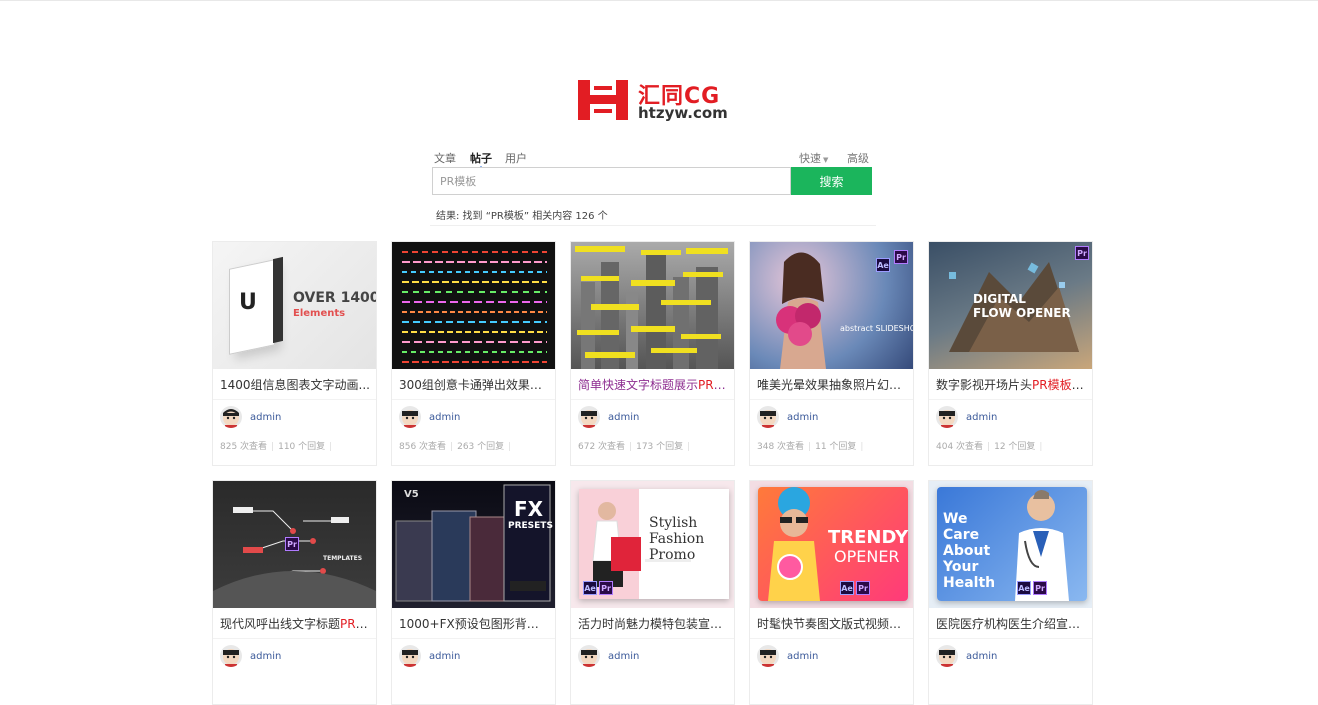 This screenshot has width=1318, height=705. I want to click on card-thumbnail: V5 FX PRESETS, so click(473, 544).